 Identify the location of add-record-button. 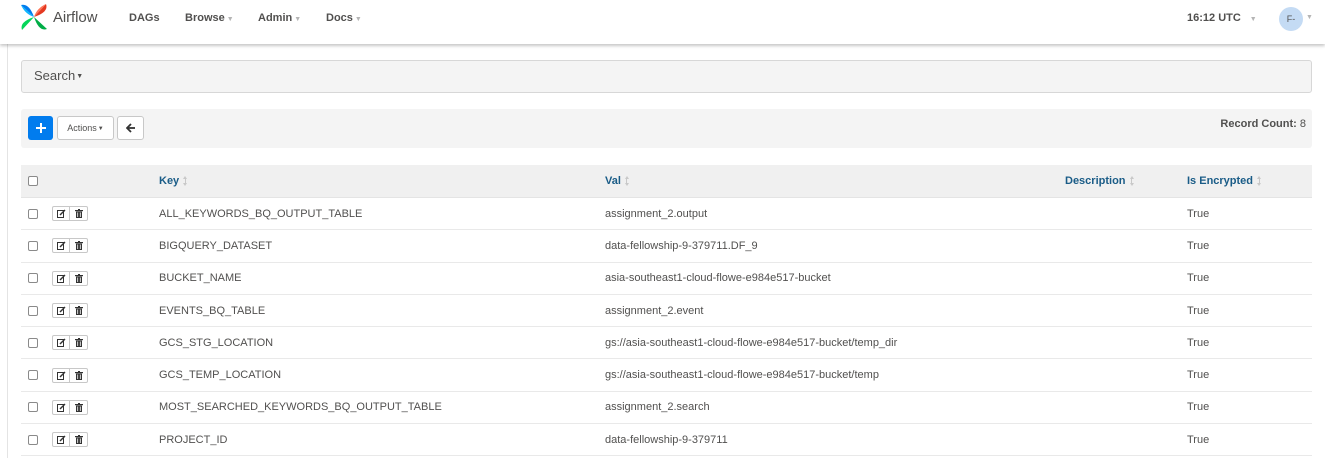
(40, 128).